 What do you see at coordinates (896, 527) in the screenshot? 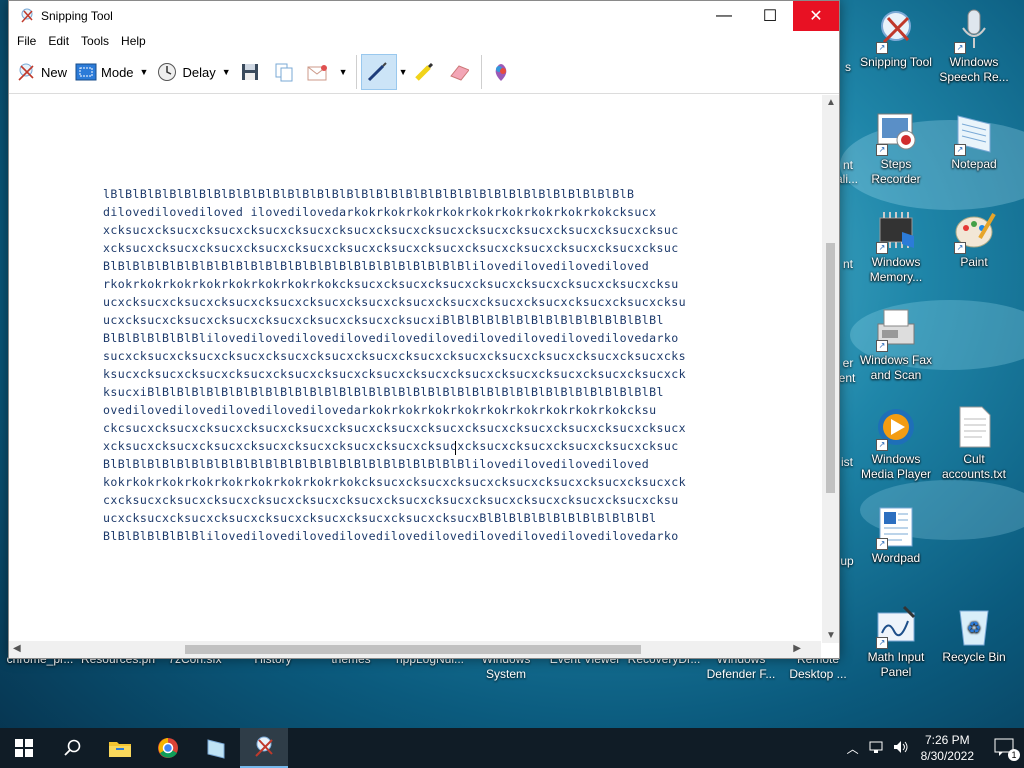
I see `wordpad-icon: ↗` at bounding box center [896, 527].